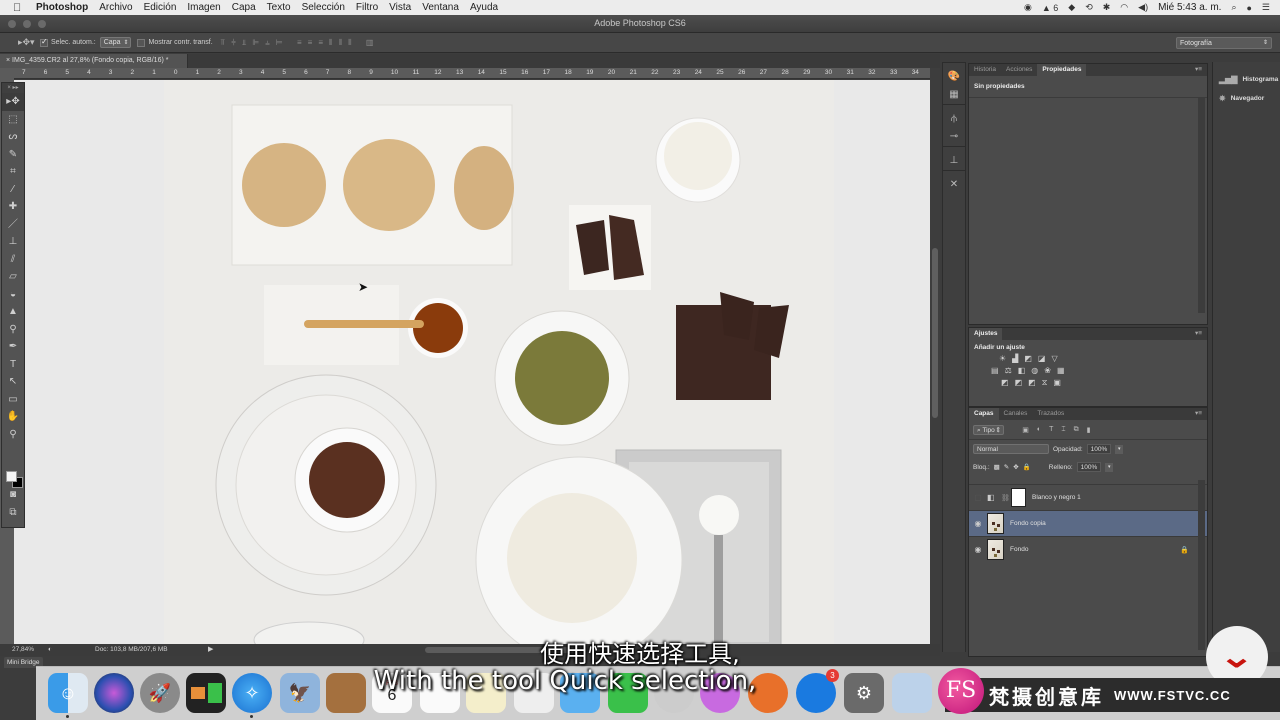 Image resolution: width=1280 pixels, height=720 pixels. Describe the element at coordinates (115, 7) in the screenshot. I see `menu-archivo: Archivo` at that location.